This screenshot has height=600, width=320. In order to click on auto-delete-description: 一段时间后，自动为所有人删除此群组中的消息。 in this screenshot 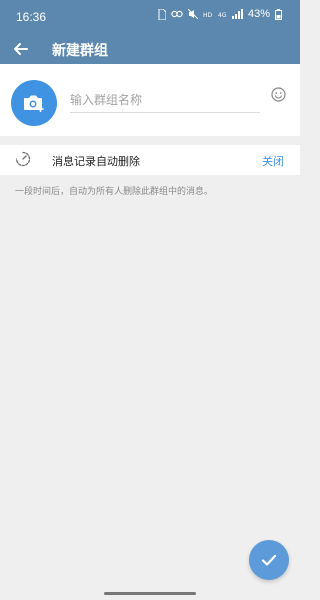, I will do `click(114, 192)`.